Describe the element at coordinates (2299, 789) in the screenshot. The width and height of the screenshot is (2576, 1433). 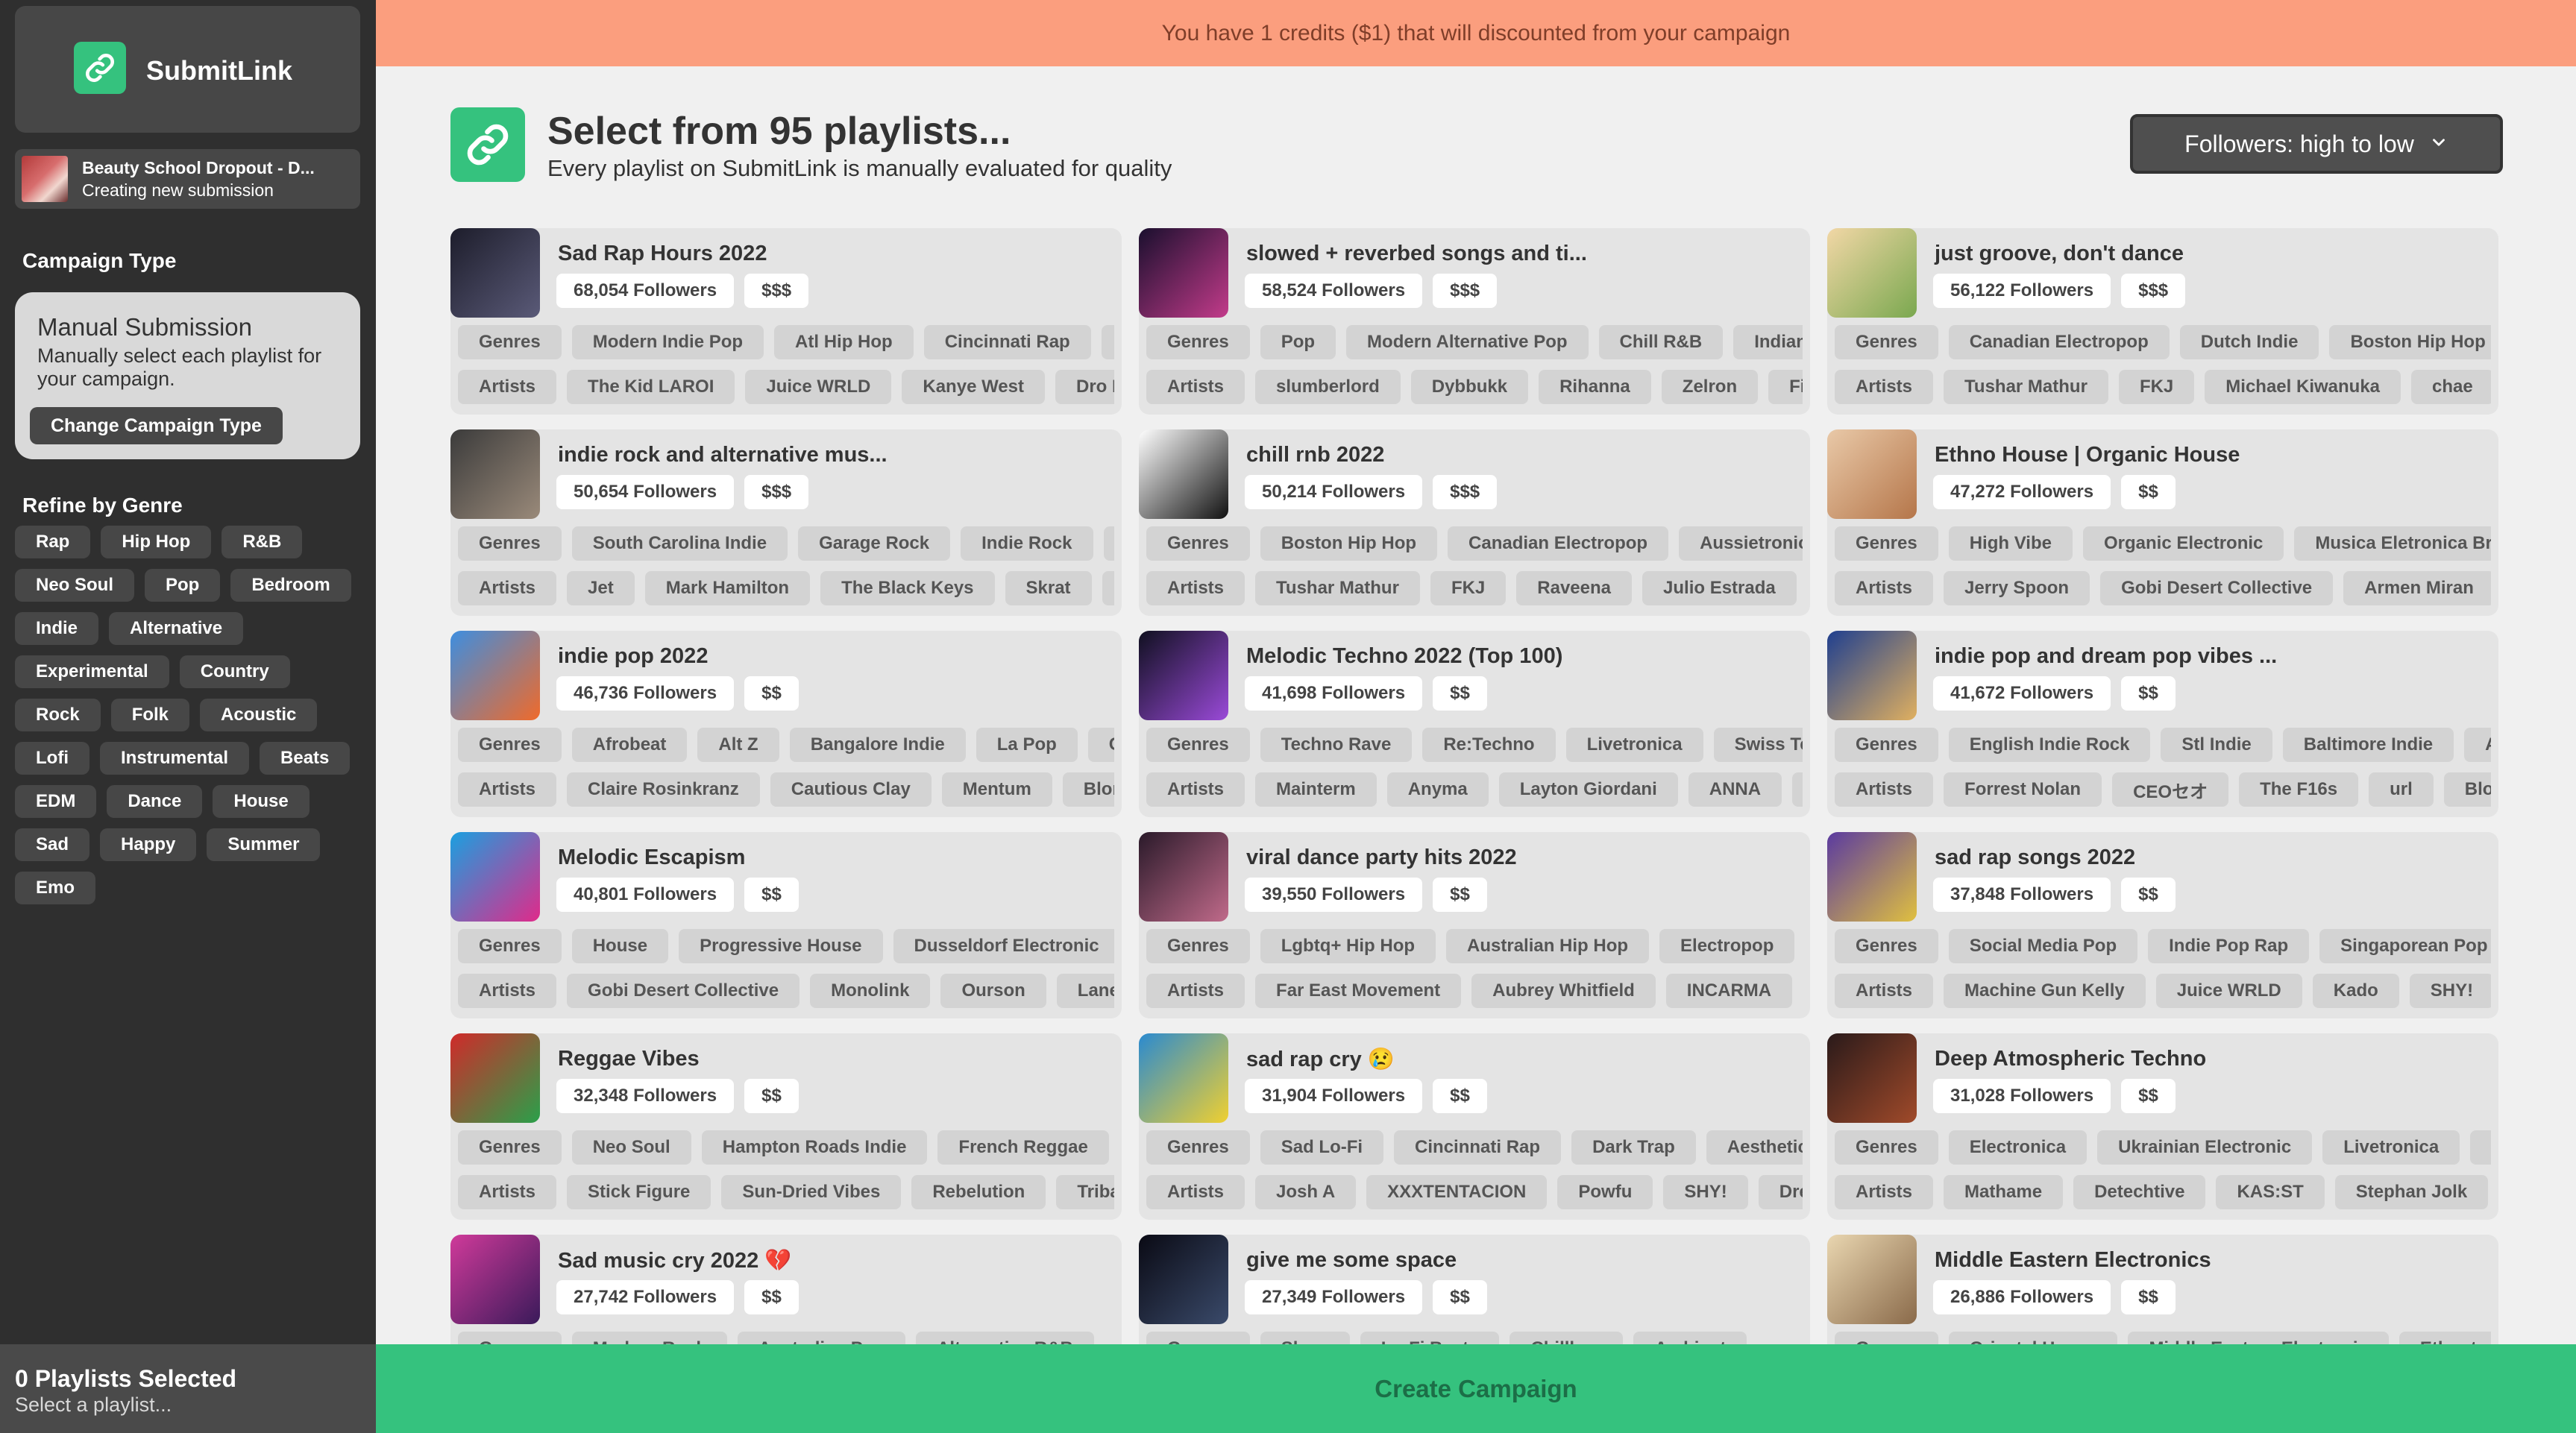
I see `artist-tag: The F16s` at that location.